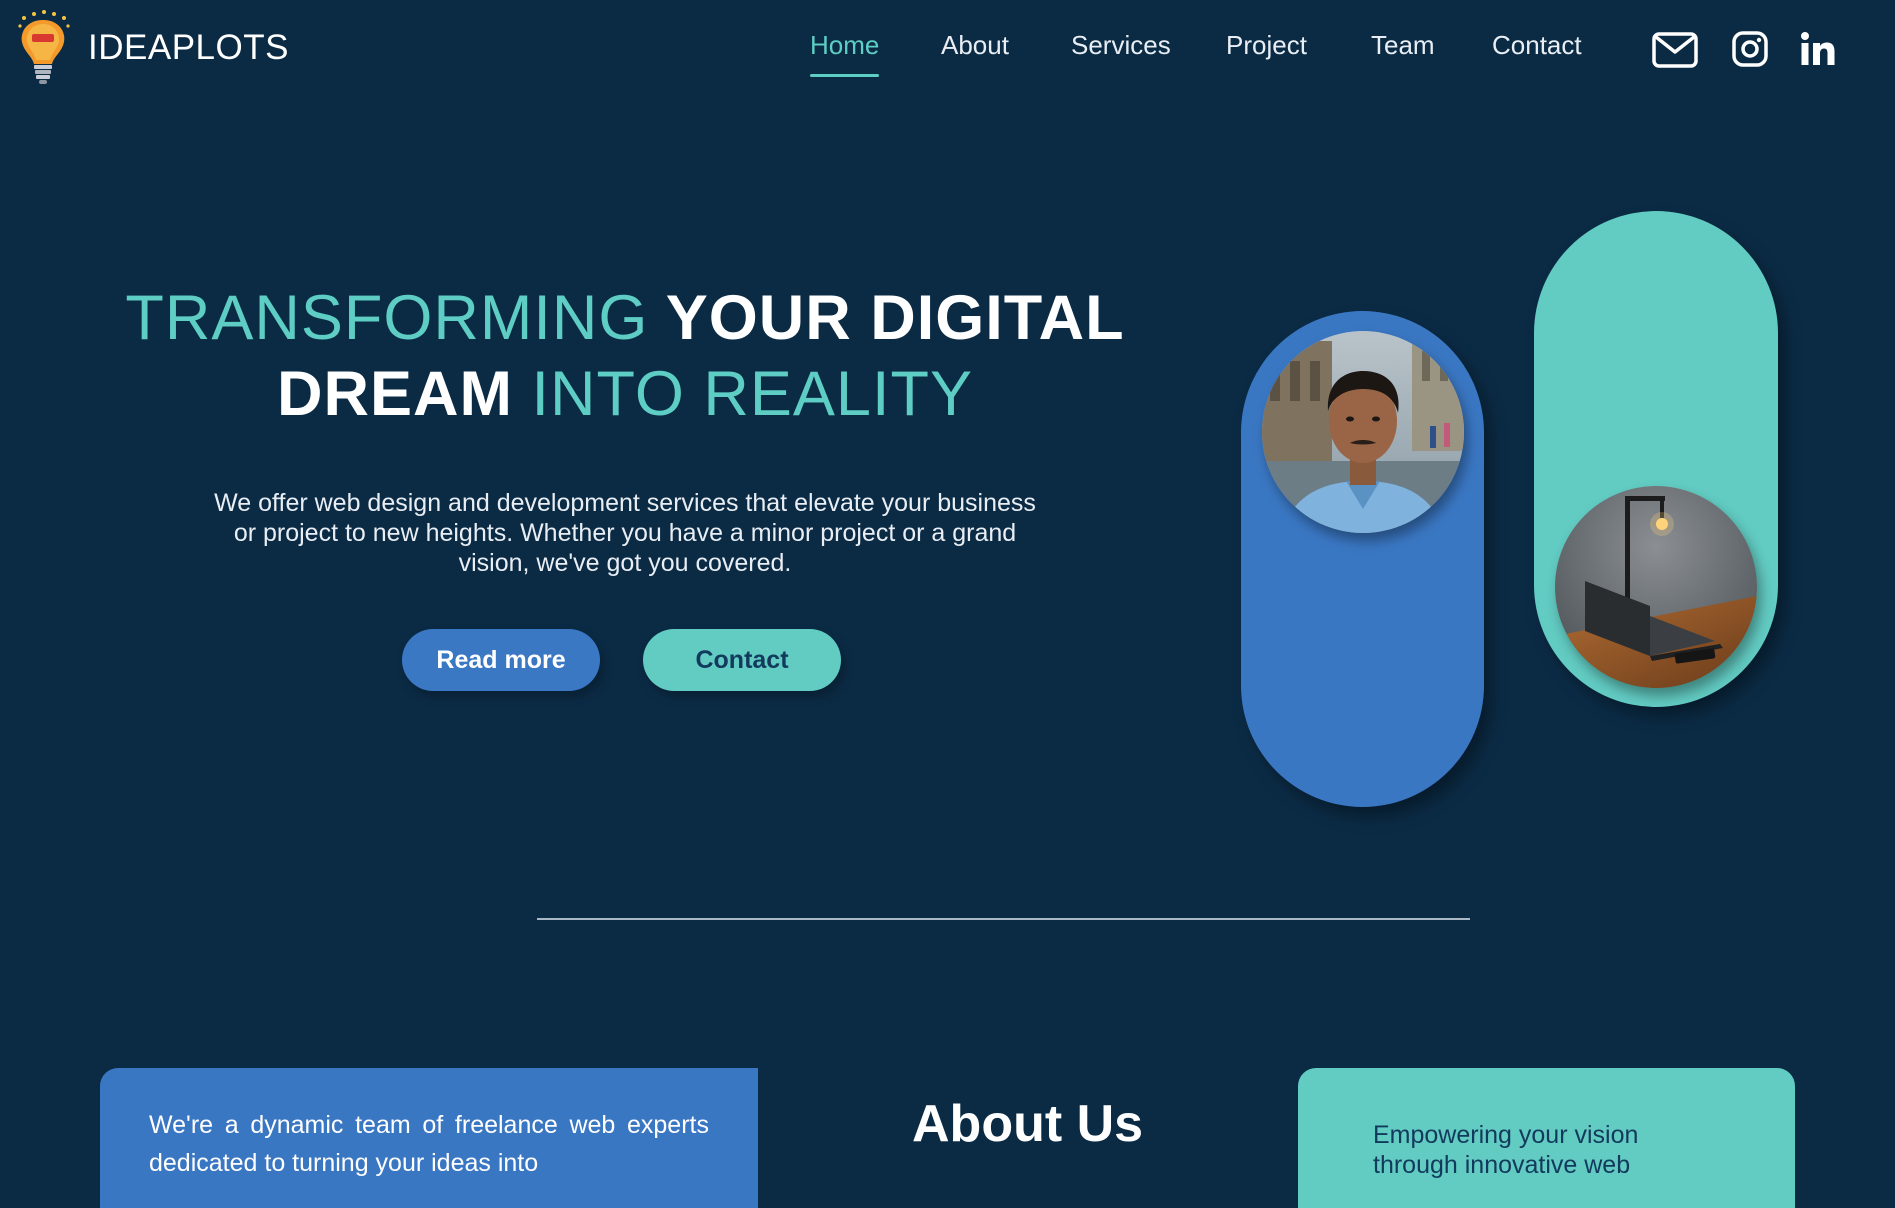 The image size is (1895, 1208). What do you see at coordinates (1110, 1124) in the screenshot?
I see `about-heading-bold: Us` at bounding box center [1110, 1124].